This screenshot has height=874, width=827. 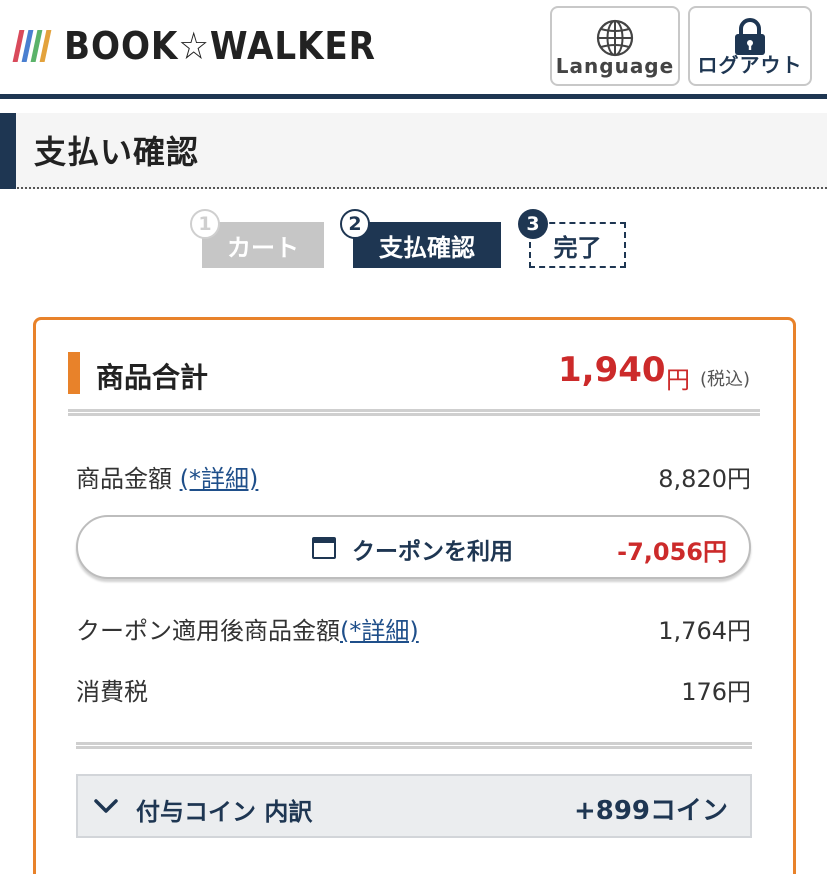 I want to click on after-coupon-row: クーポン適用後商品金額(*詳細), so click(x=247, y=628).